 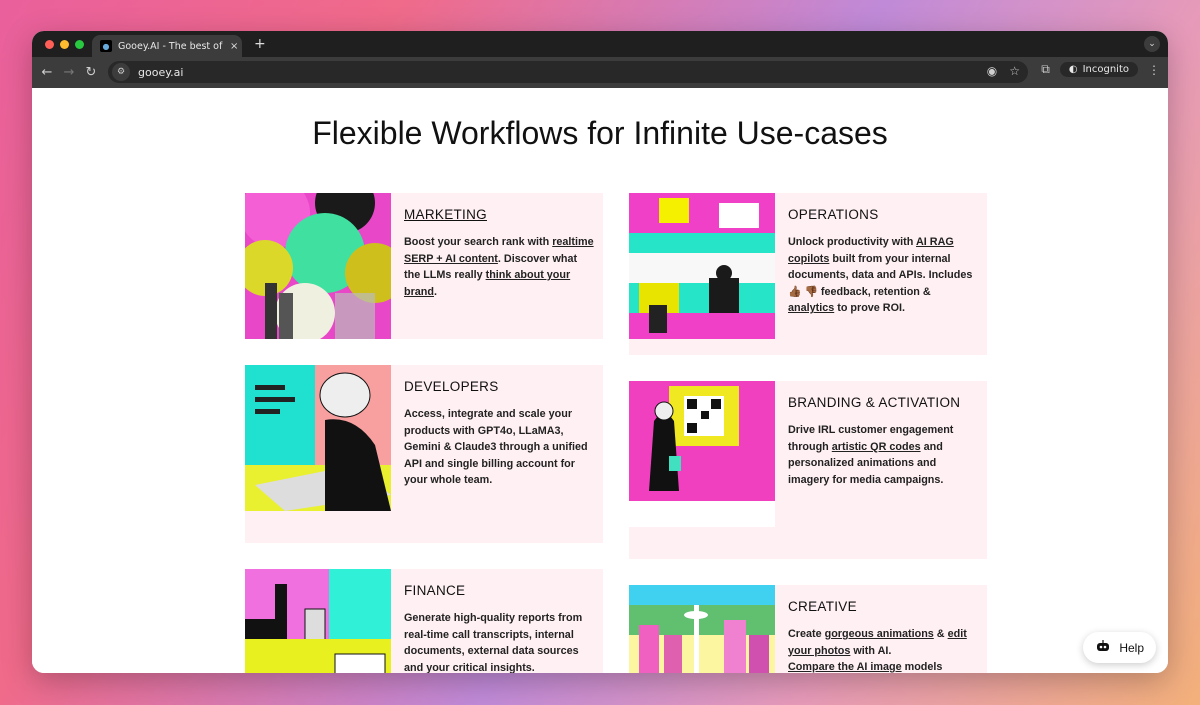 I want to click on desc-text: to prove ROI., so click(x=870, y=308).